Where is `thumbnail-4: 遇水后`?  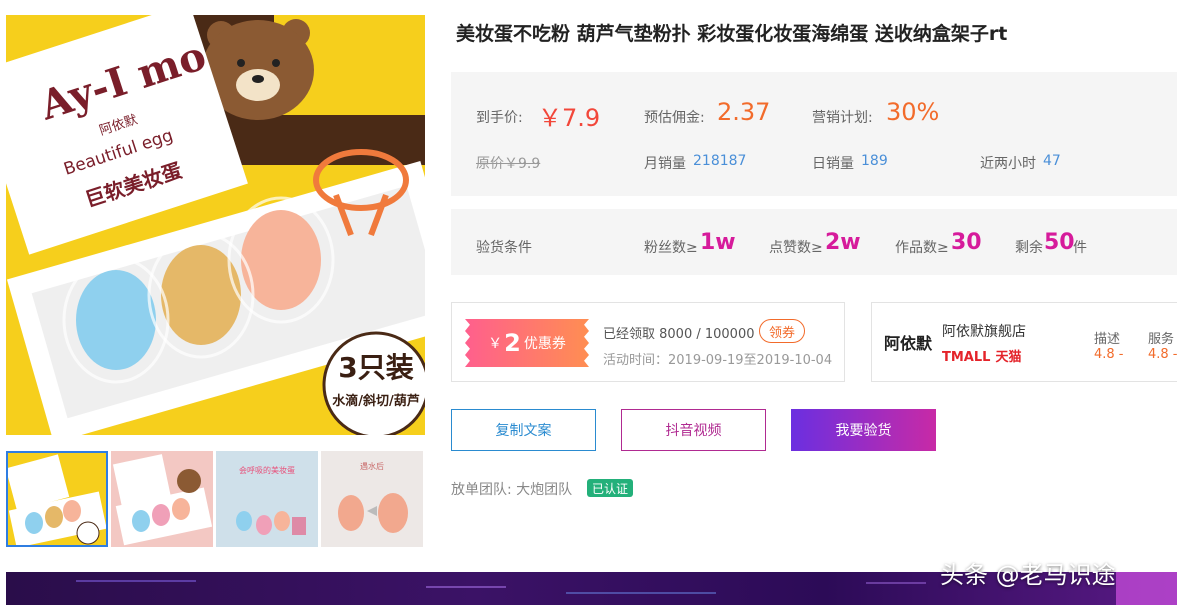
thumbnail-4: 遇水后 is located at coordinates (372, 499).